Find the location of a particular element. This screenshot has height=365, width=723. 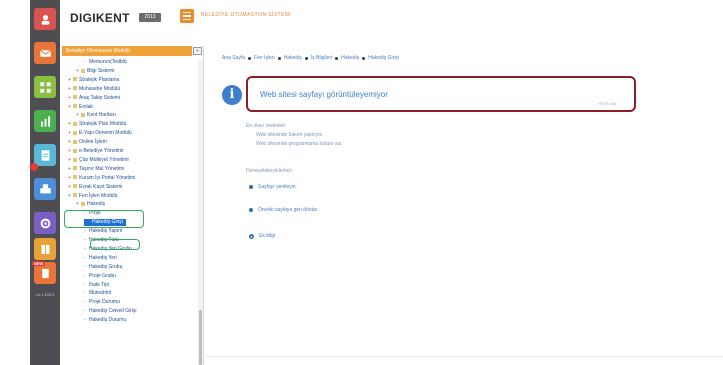

tree-item-label: Hakediş Cetveli Girişi is located at coordinates (113, 311).